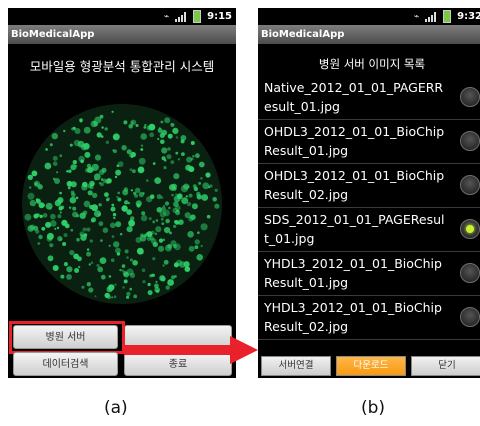 This screenshot has height=426, width=480. I want to click on status-time: 9:32, so click(468, 16).